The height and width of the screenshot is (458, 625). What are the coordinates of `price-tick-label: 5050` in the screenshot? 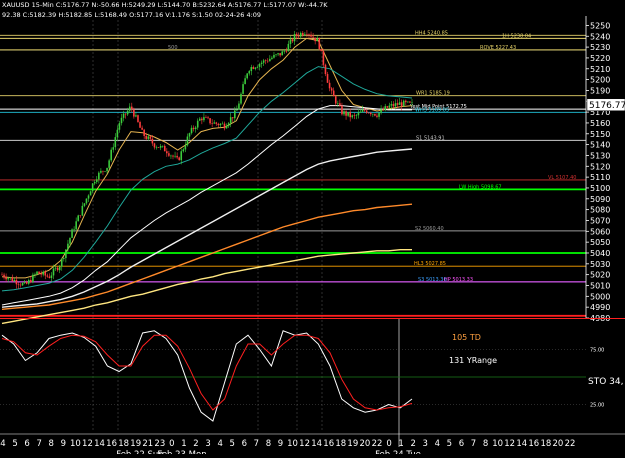 It's located at (600, 242).